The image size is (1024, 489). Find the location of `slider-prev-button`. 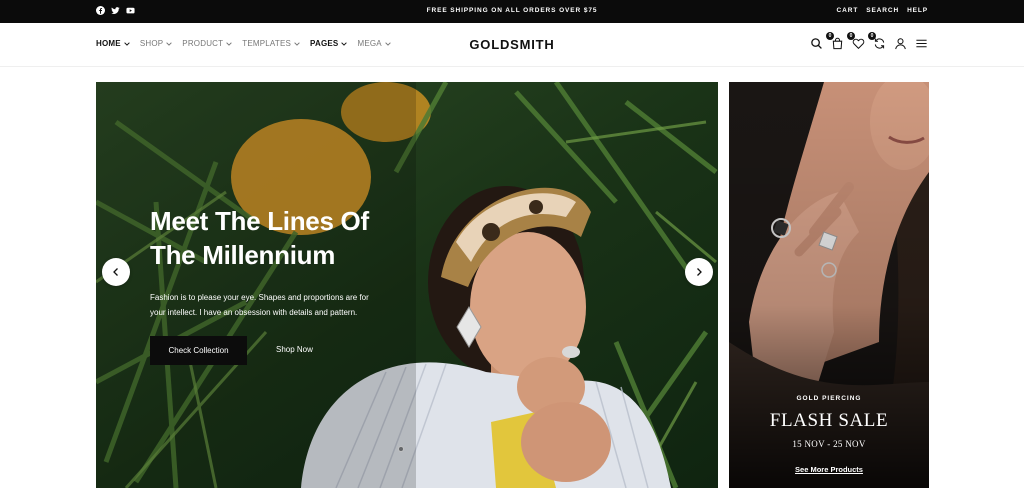

slider-prev-button is located at coordinates (116, 272).